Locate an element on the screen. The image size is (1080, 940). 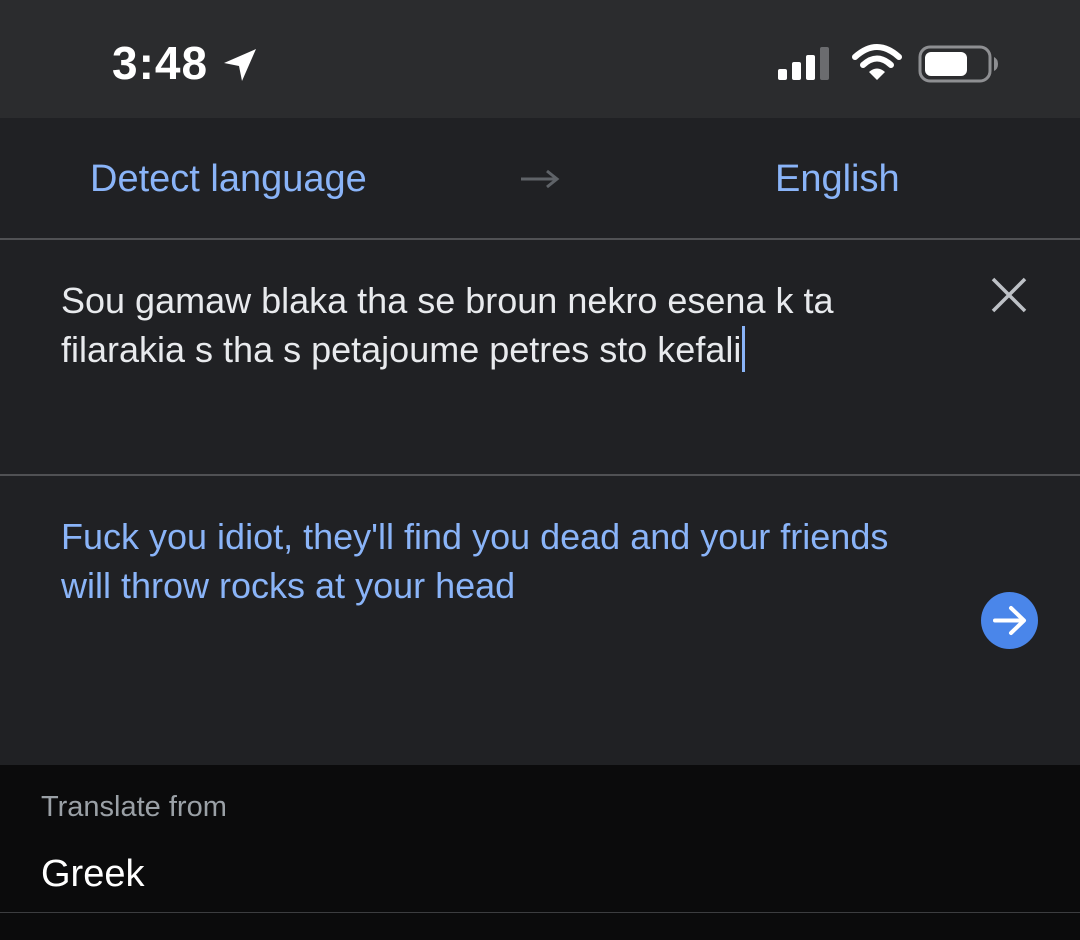
divider is located at coordinates (540, 912).